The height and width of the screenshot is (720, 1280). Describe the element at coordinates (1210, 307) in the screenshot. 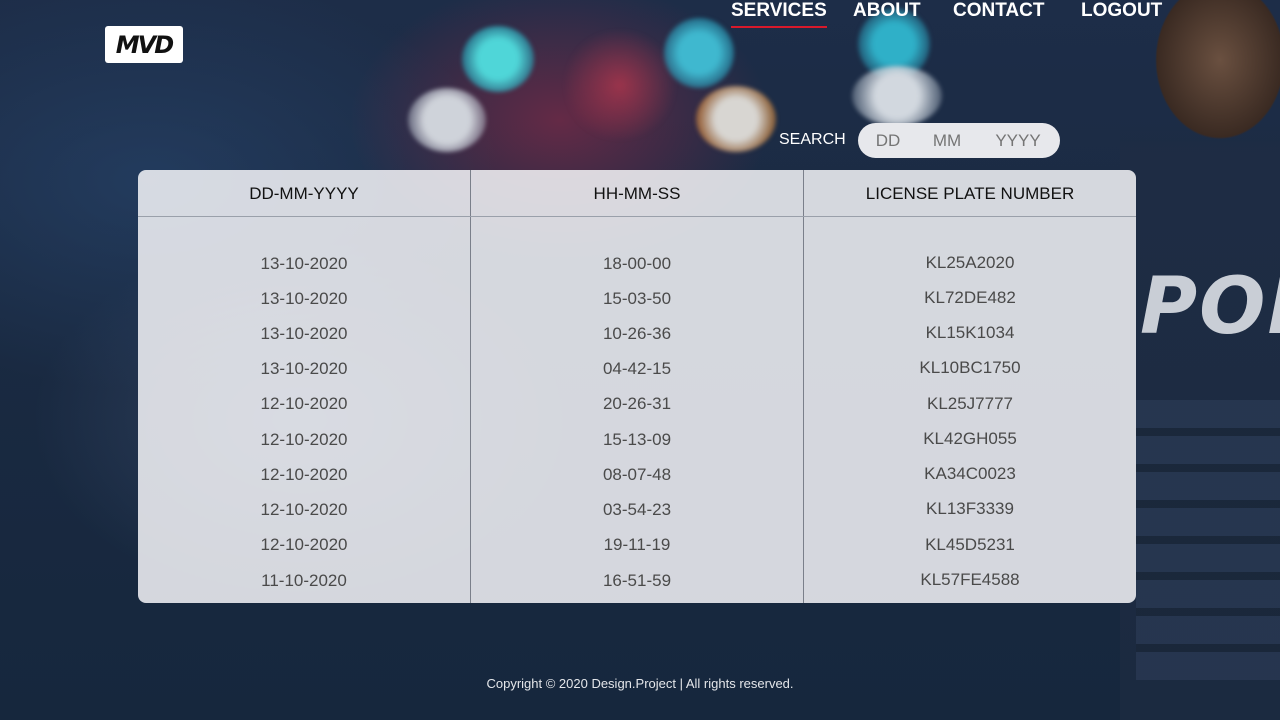

I see `police-badge-text: POLICE` at that location.